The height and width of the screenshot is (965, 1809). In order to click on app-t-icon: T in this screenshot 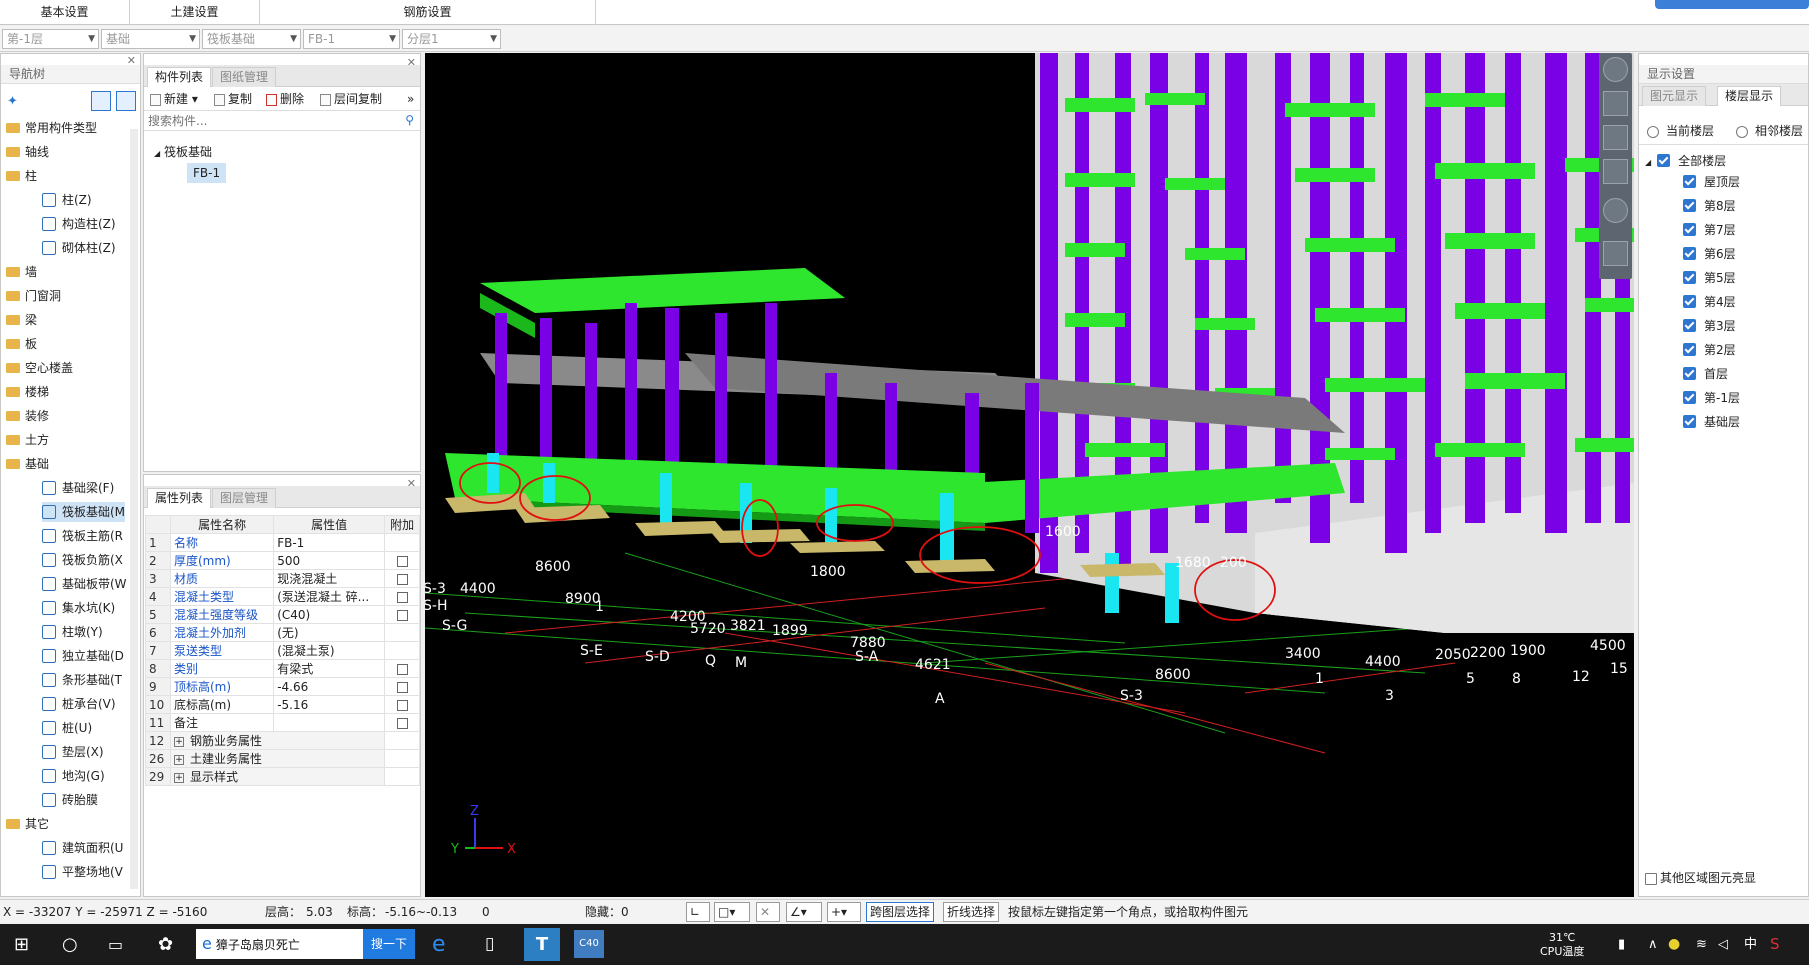, I will do `click(542, 944)`.